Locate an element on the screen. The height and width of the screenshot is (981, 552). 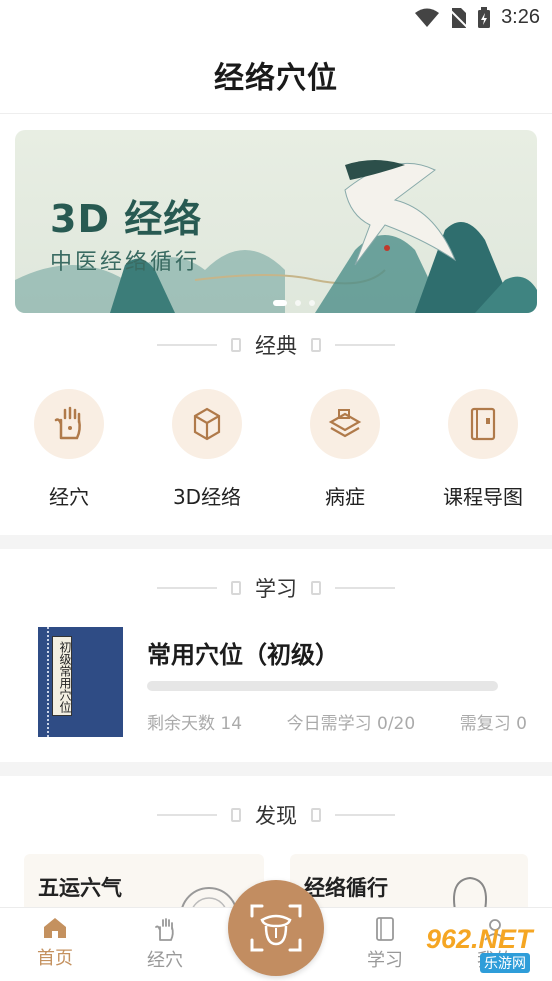
wifi-icon is located at coordinates (427, 17).